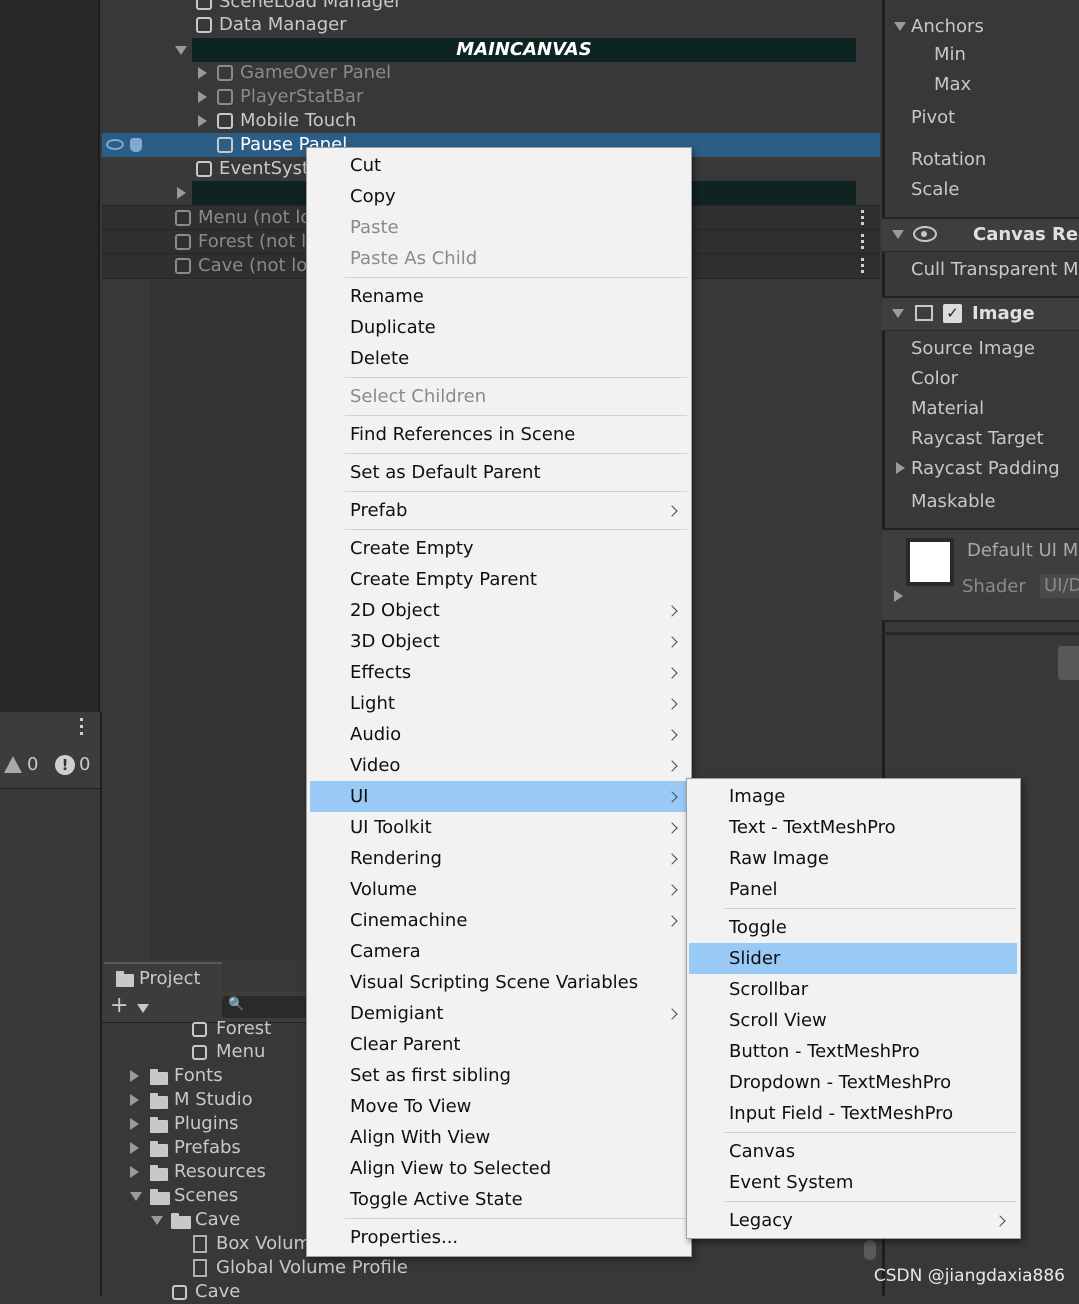 This screenshot has height=1304, width=1079. Describe the element at coordinates (499, 734) in the screenshot. I see `menu-item-audio: Audio` at that location.